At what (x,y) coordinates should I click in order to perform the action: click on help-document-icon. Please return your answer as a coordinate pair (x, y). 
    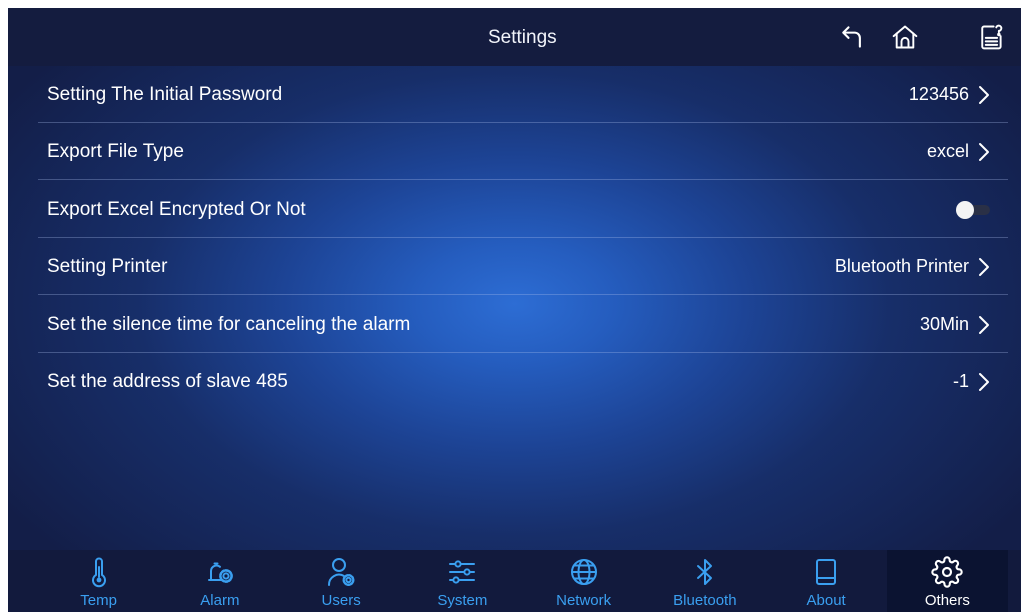
    Looking at the image, I should click on (992, 37).